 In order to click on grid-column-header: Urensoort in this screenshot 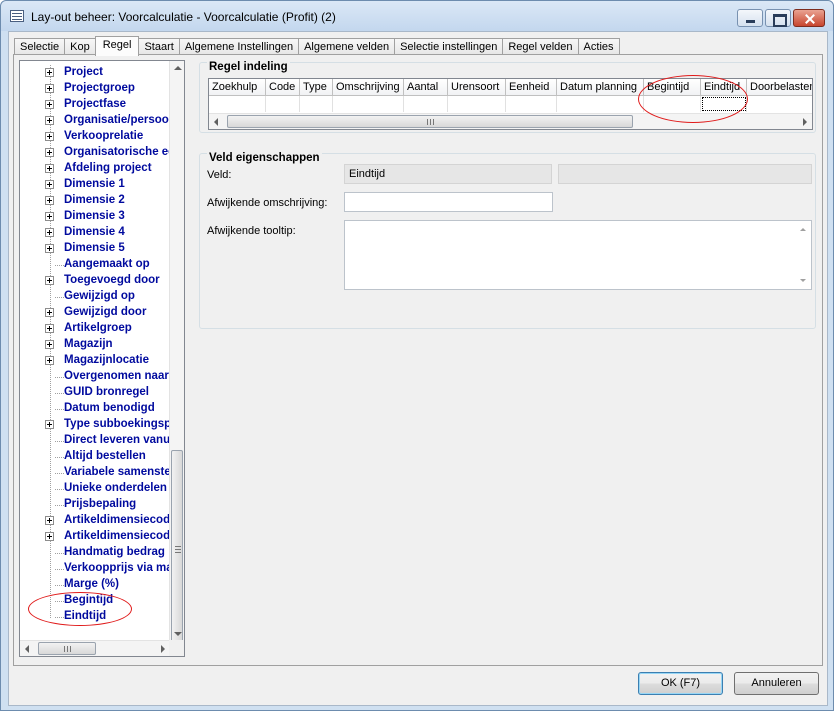, I will do `click(477, 87)`.